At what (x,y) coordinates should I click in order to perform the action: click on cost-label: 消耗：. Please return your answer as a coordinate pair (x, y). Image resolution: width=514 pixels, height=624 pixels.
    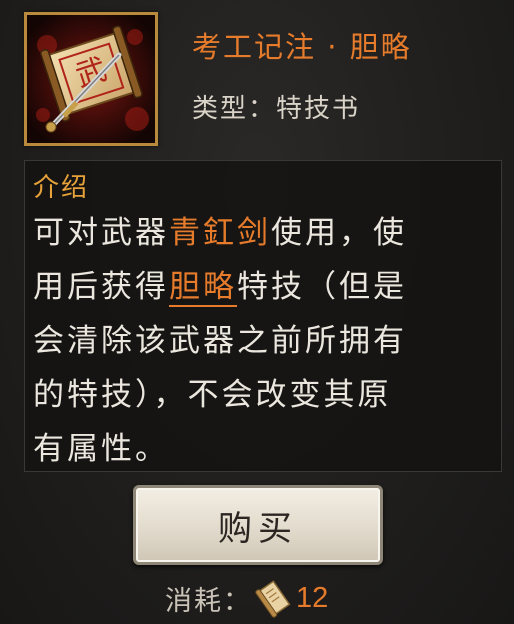
    Looking at the image, I should click on (208, 601).